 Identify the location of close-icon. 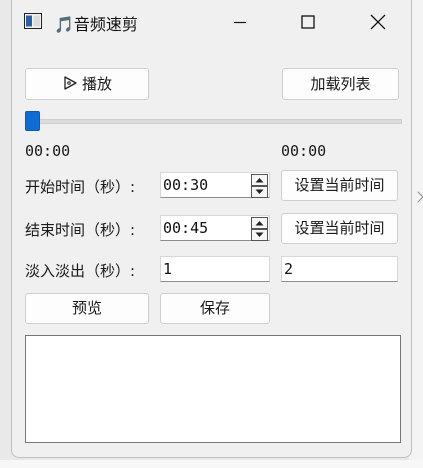
(378, 22).